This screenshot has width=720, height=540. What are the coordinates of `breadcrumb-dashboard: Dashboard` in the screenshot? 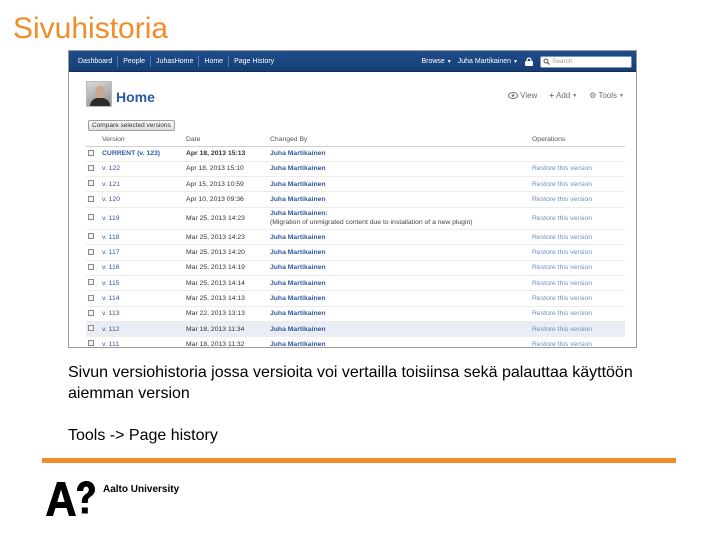 It's located at (96, 61).